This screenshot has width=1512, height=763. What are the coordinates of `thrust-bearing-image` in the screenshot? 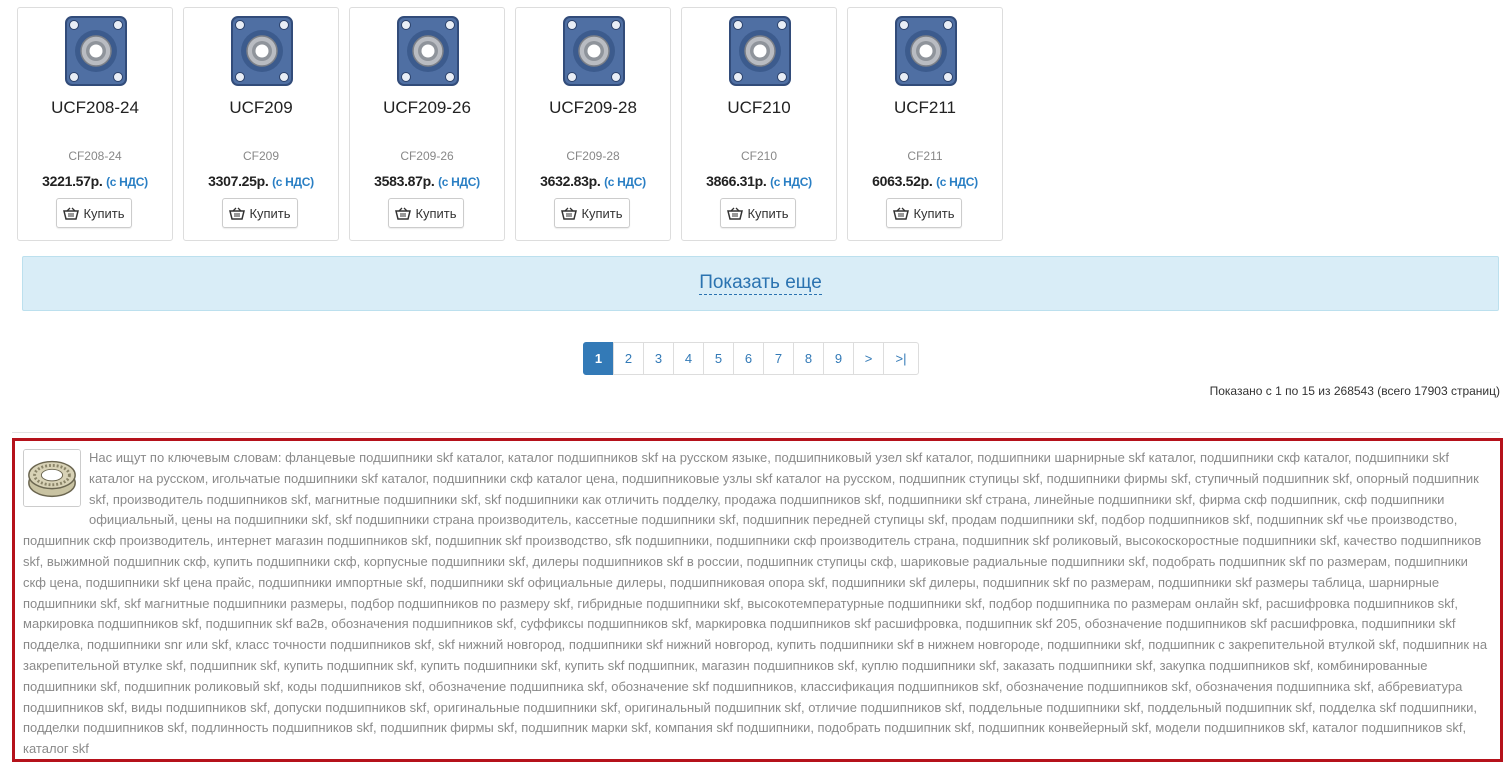 It's located at (52, 478).